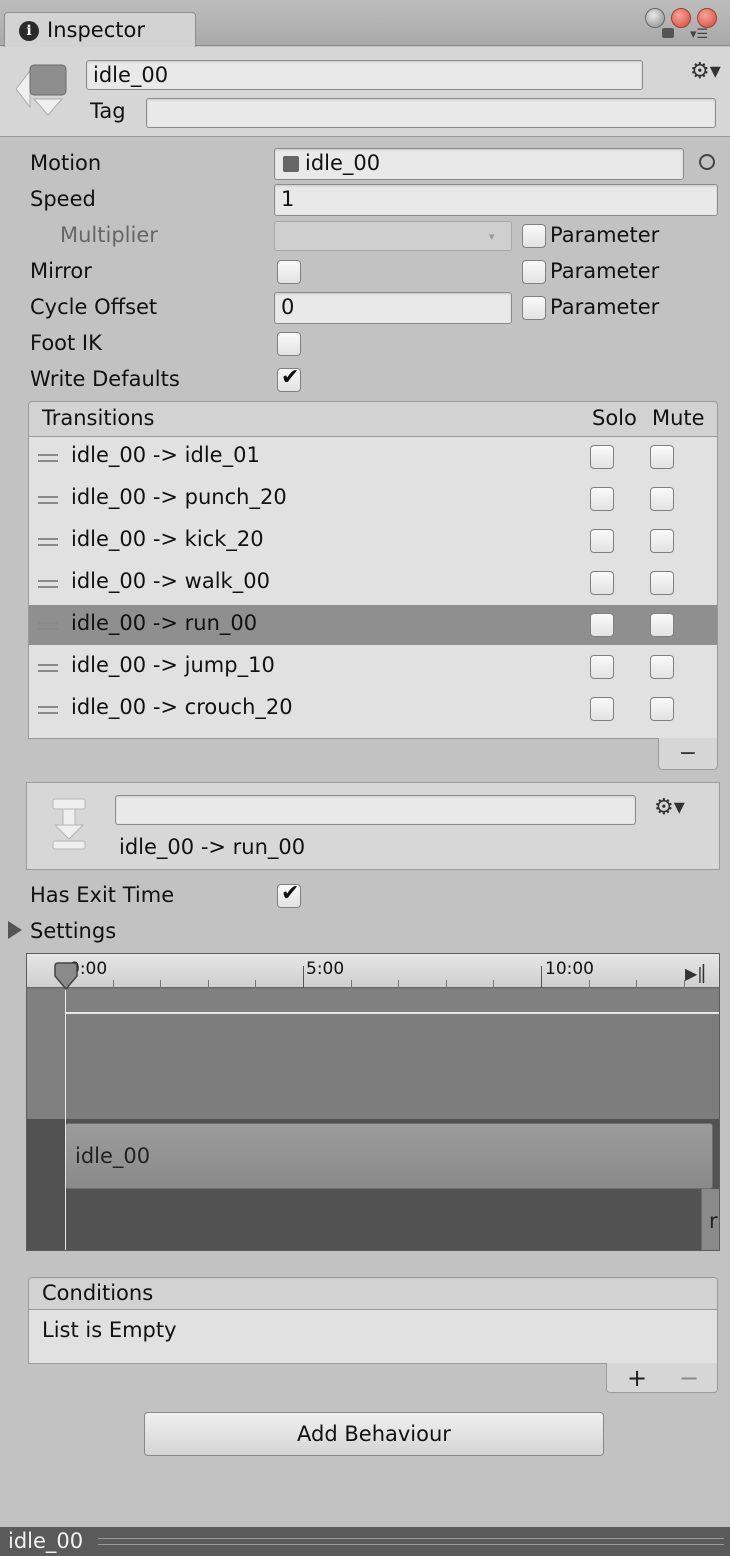 The height and width of the screenshot is (1556, 730). What do you see at coordinates (170, 581) in the screenshot?
I see `transition-row-label: idle_00 -> walk_00` at bounding box center [170, 581].